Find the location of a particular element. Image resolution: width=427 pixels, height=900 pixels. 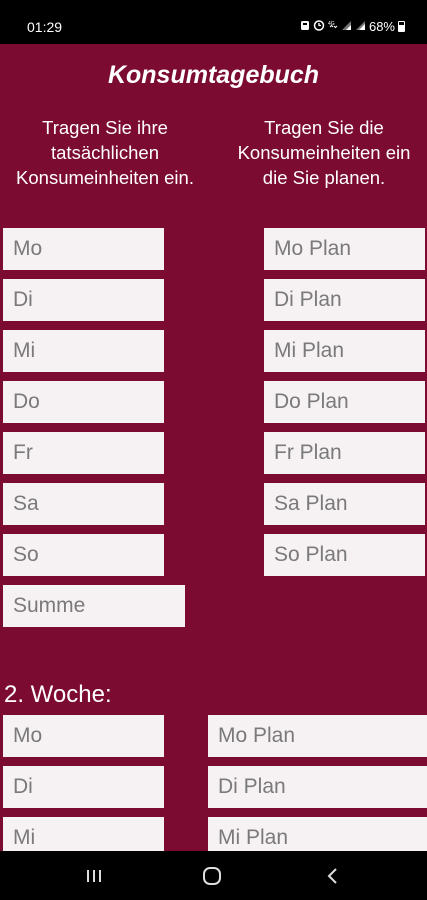

input-w2-mi: Mi is located at coordinates (83, 834).